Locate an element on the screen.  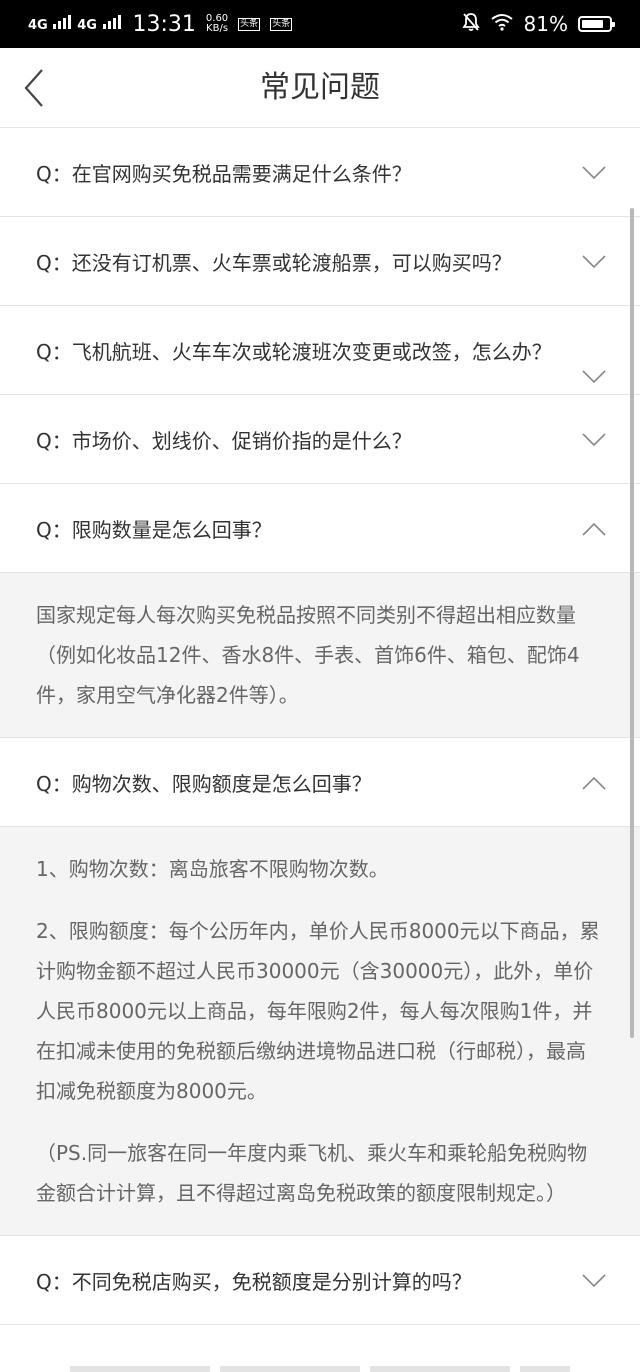
faq-question-text: Q：不同免税店购买，免税额度是分别计算的吗？ is located at coordinates (254, 1281).